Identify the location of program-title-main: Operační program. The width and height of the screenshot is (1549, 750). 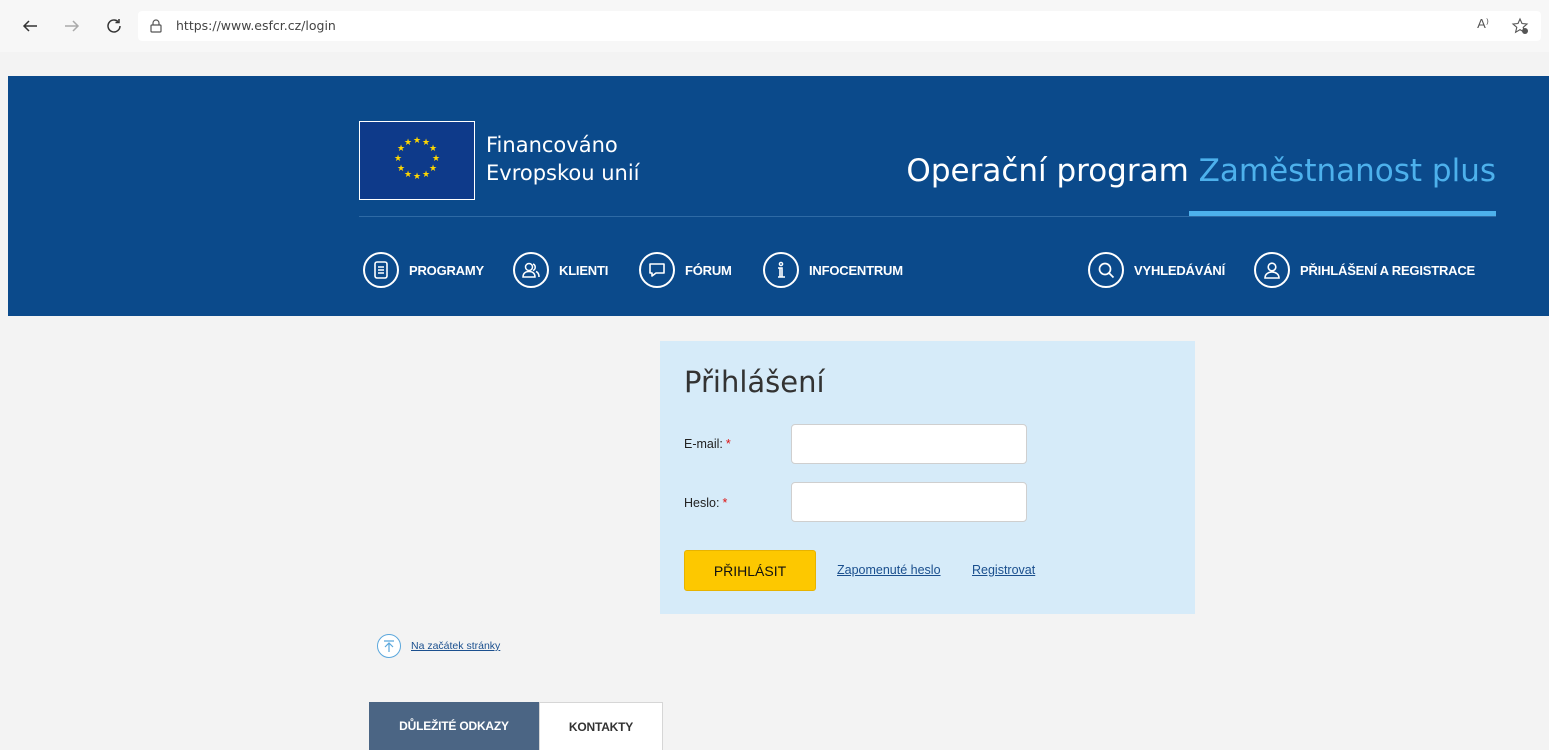
(1047, 171).